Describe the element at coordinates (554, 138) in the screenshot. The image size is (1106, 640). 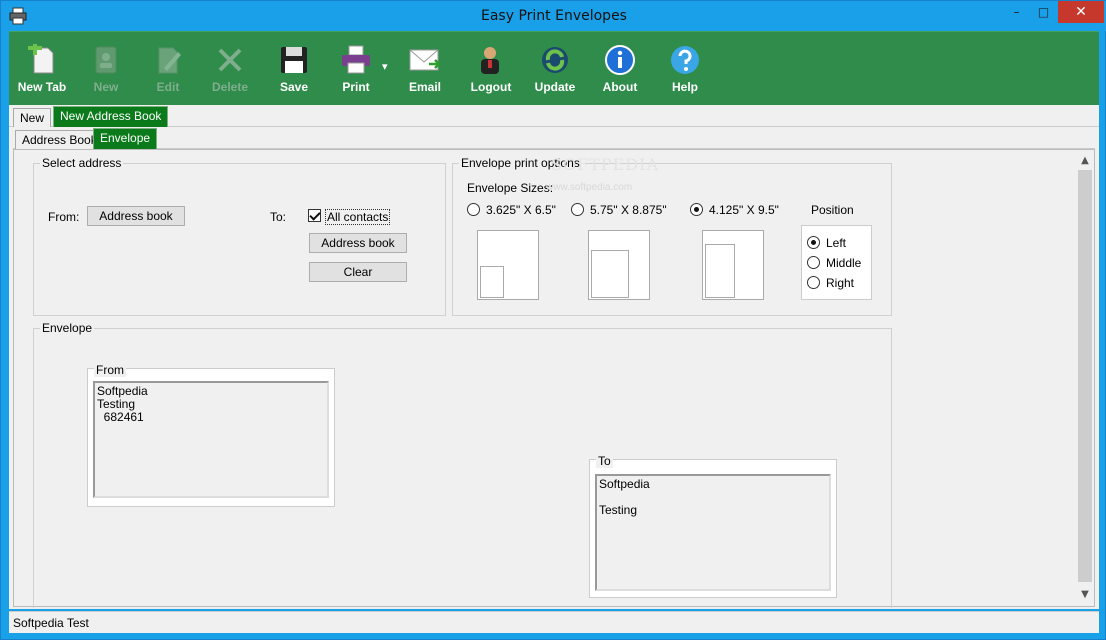
I see `view-tabs: Address Book Envelope` at that location.